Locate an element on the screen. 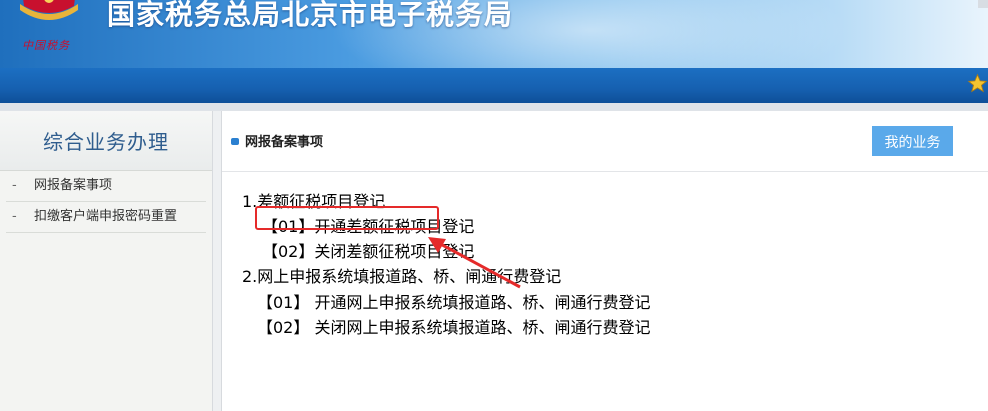 This screenshot has width=988, height=411. sidebar-item-label: 扣缴客户端申报密码重置 is located at coordinates (106, 216).